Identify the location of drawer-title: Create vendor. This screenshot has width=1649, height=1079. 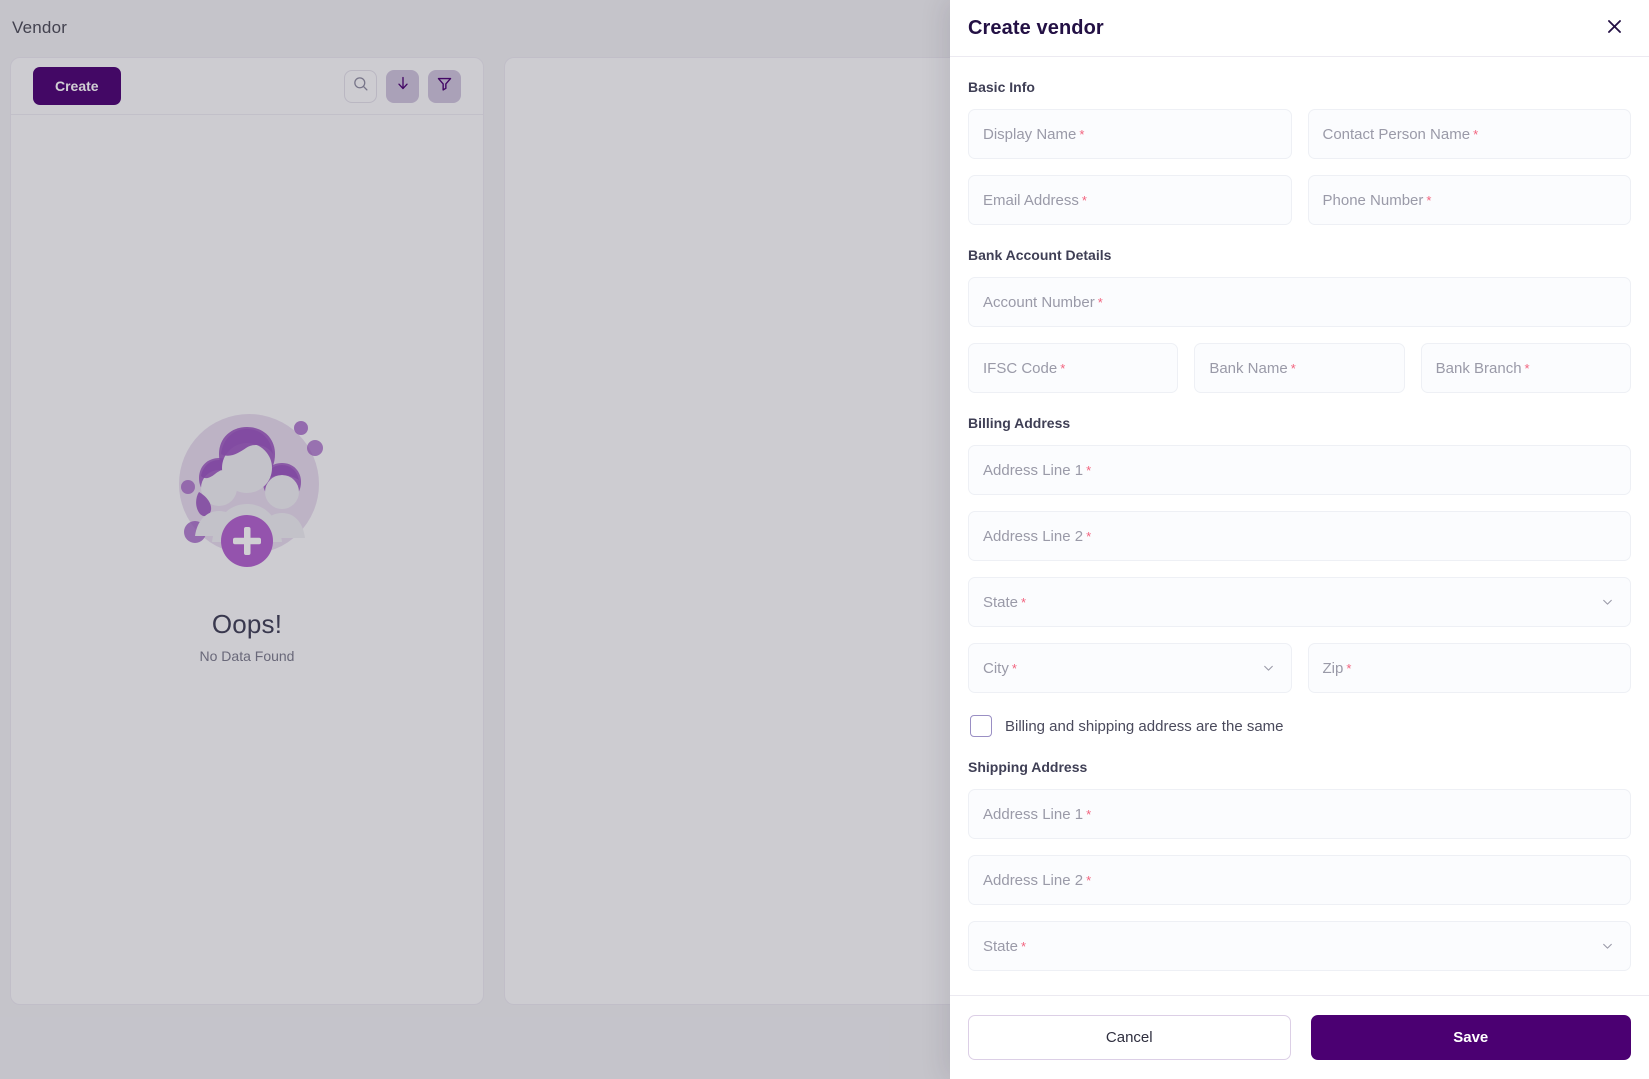
(1036, 27).